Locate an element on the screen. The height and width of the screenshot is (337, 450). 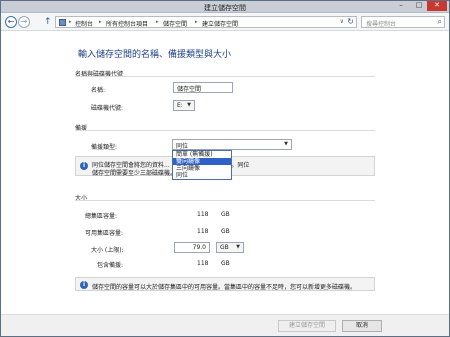
total-pool-capacity-label: 總集區容量: is located at coordinates (101, 216).